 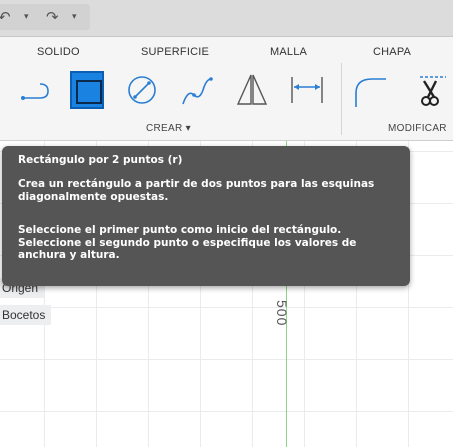 What do you see at coordinates (45, 17) in the screenshot?
I see `undo-redo-group: ↶ ▾ ↷ ▾` at bounding box center [45, 17].